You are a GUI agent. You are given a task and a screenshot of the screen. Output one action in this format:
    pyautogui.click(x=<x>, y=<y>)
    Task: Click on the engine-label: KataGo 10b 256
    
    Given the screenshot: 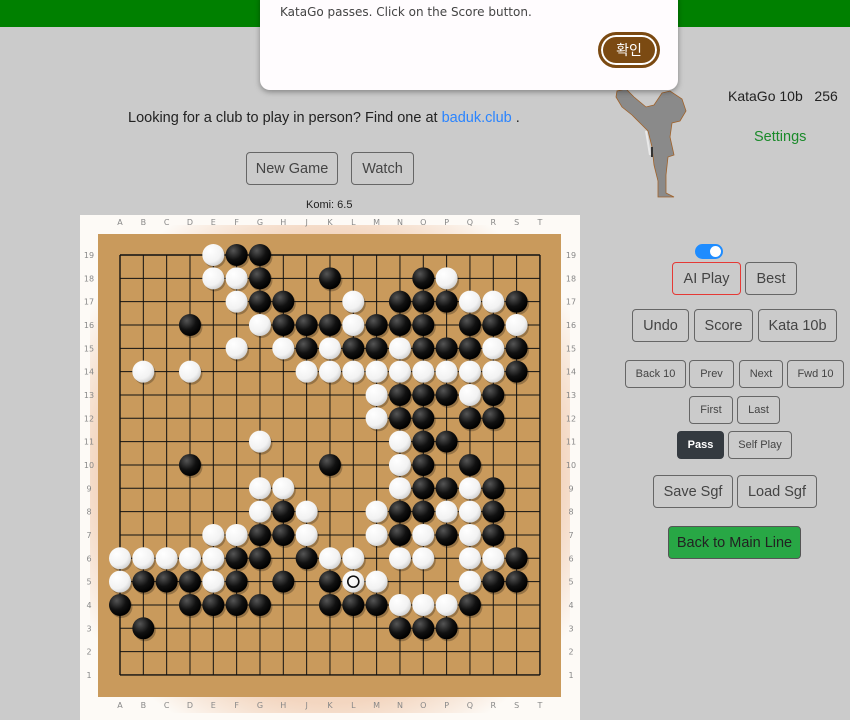 What is the action you would take?
    pyautogui.click(x=783, y=96)
    